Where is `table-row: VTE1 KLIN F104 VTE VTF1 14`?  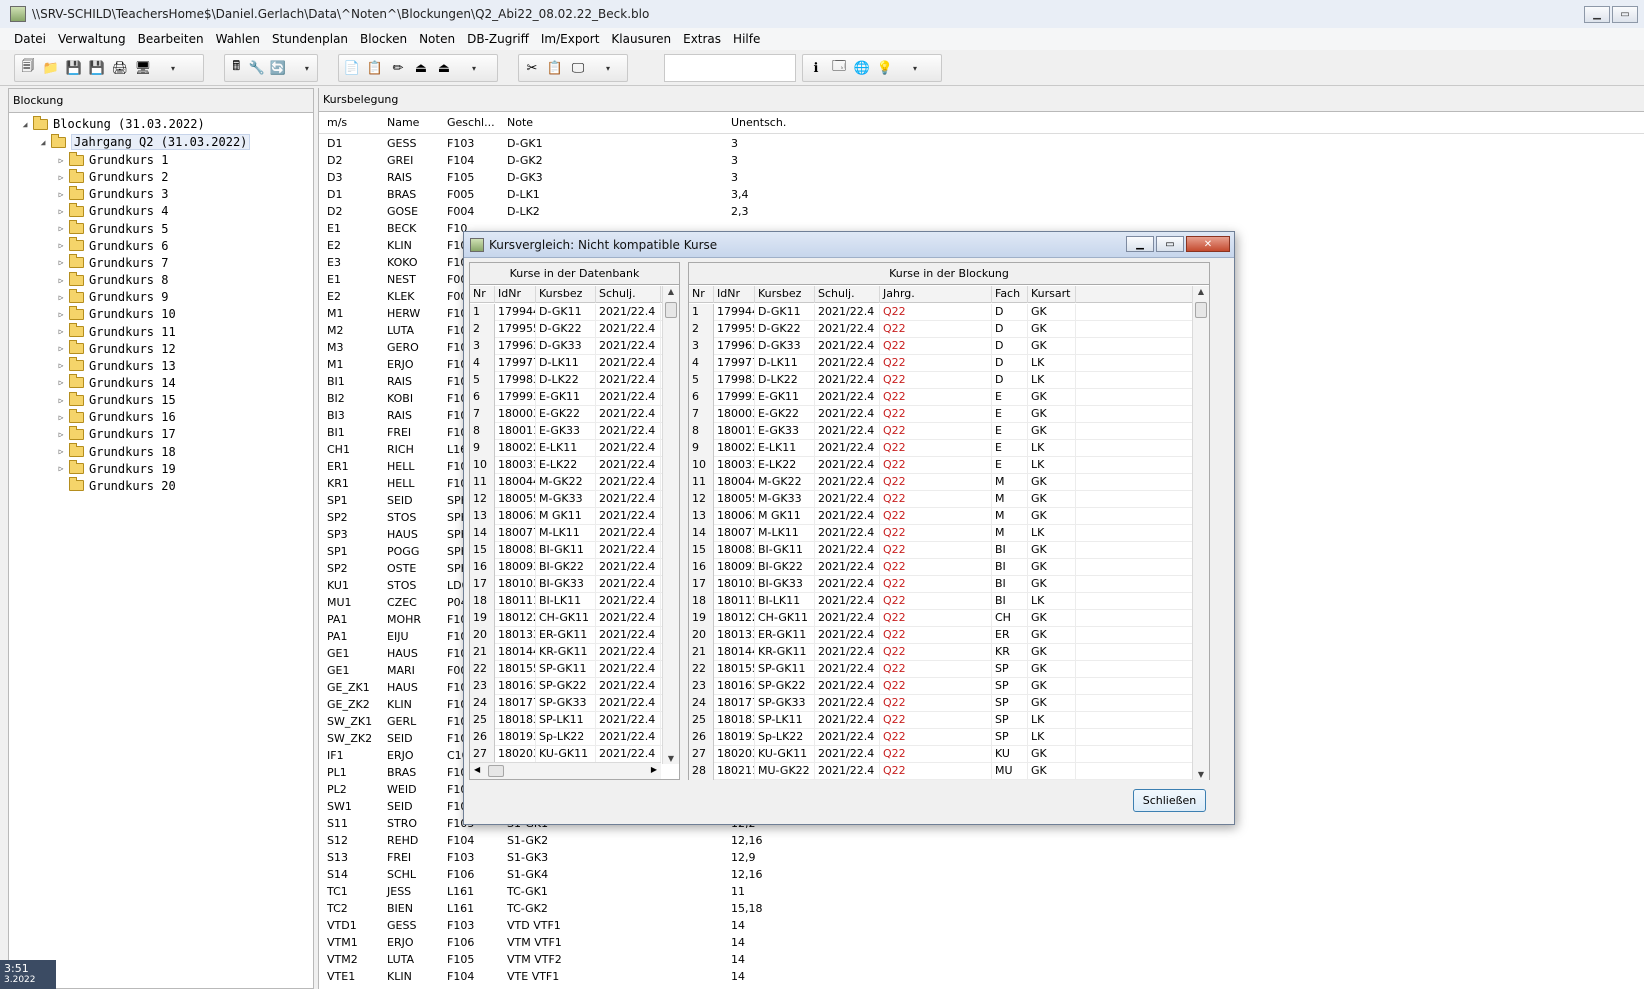
table-row: VTE1 KLIN F104 VTE VTF1 14 is located at coordinates (981, 976).